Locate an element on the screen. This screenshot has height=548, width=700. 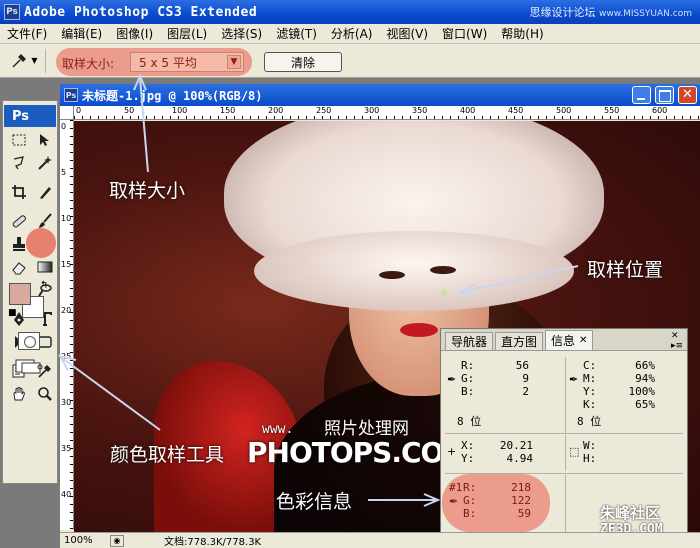
marquee-icon is located at coordinates (19, 140).